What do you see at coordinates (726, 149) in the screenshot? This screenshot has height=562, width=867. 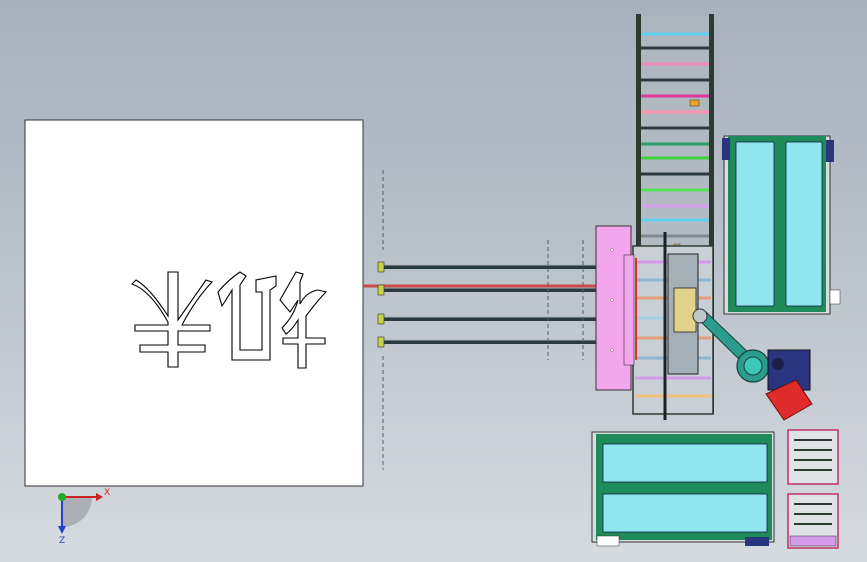 I see `right-table-clamp-tl` at bounding box center [726, 149].